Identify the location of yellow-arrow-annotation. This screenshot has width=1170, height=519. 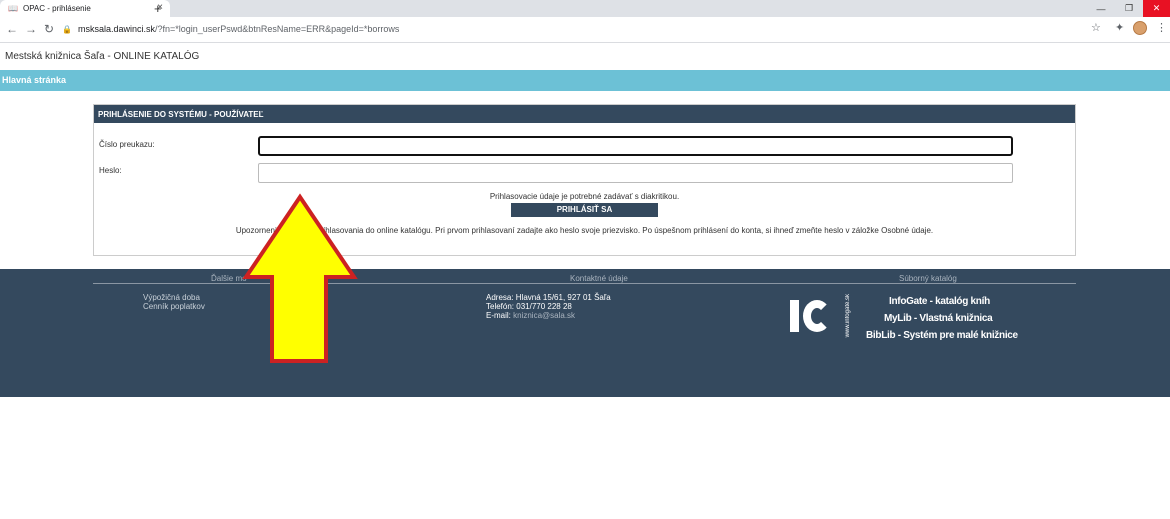
(300, 278).